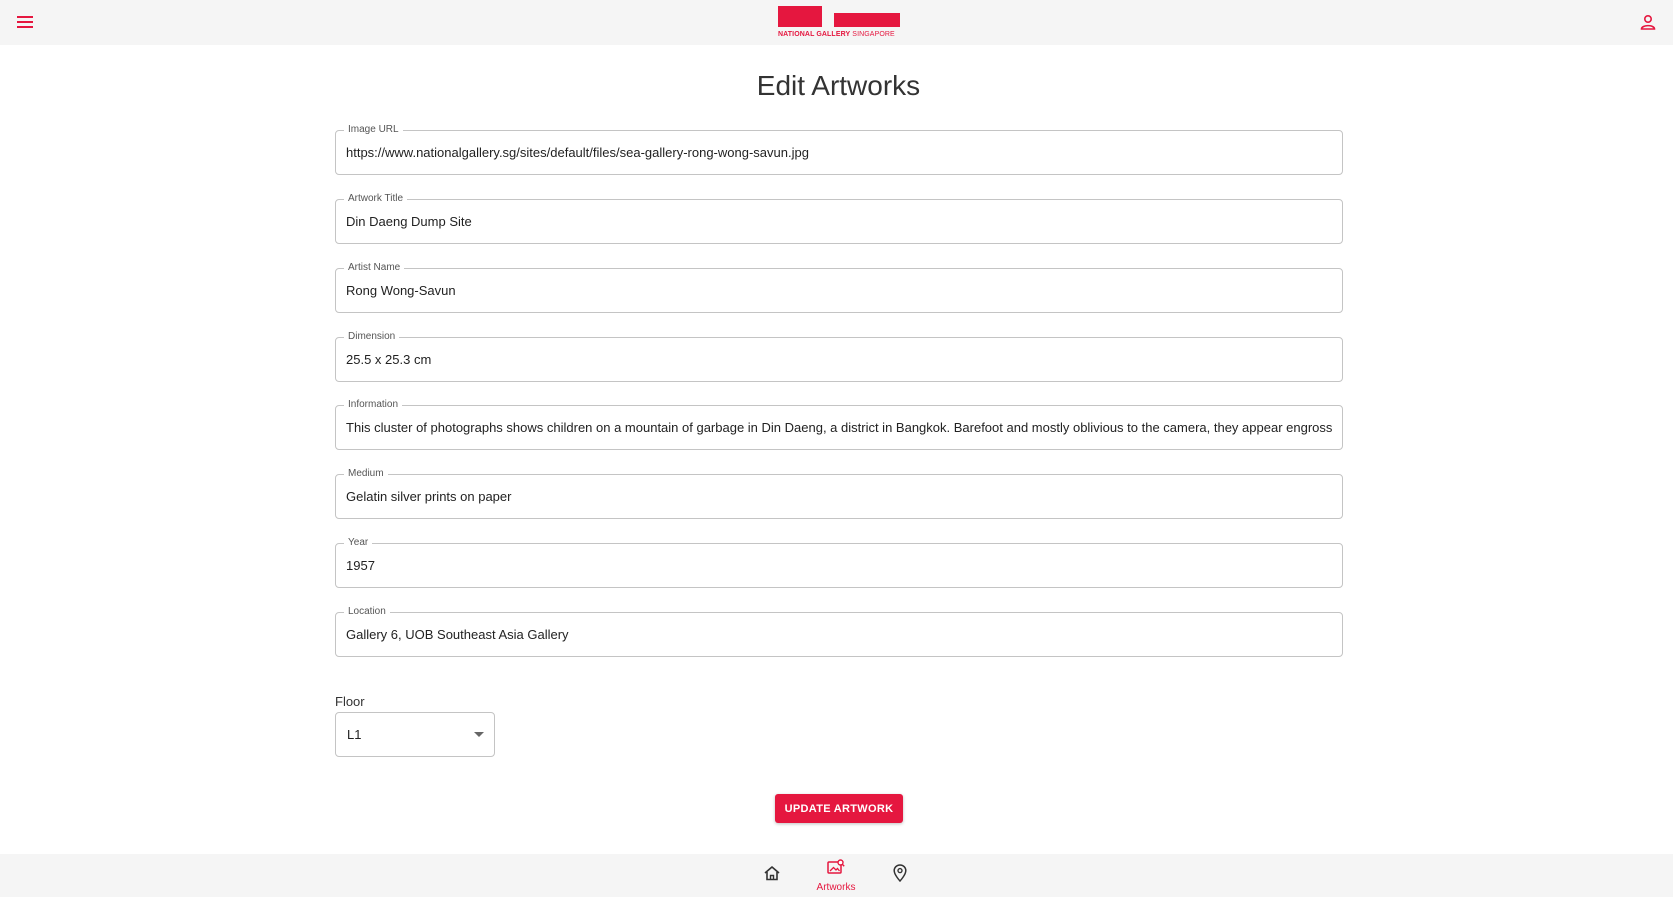 The width and height of the screenshot is (1673, 897). I want to click on map-pin-icon, so click(900, 875).